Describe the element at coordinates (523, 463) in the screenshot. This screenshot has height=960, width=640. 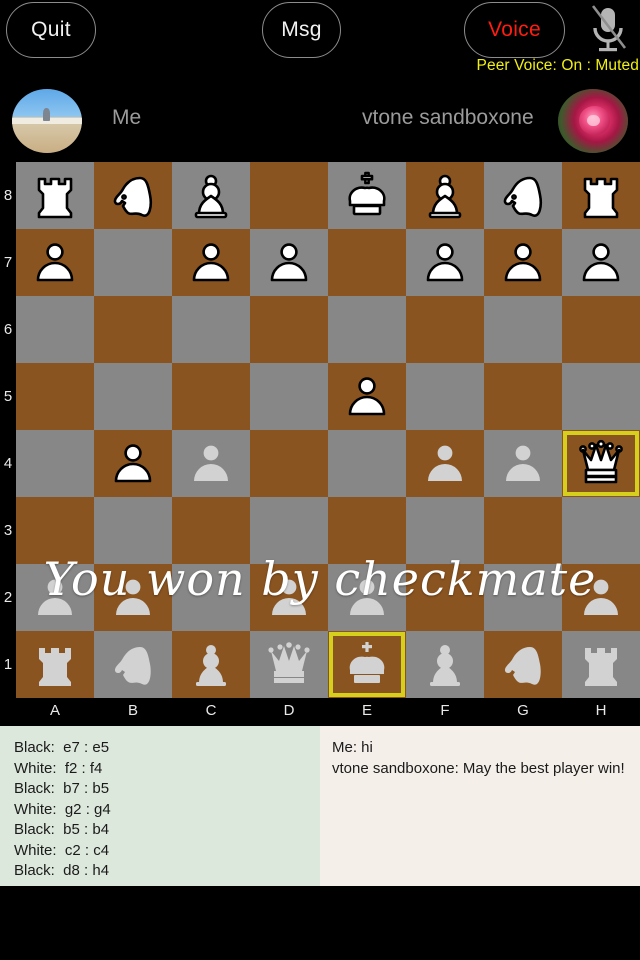
I see `board-square-g4` at that location.